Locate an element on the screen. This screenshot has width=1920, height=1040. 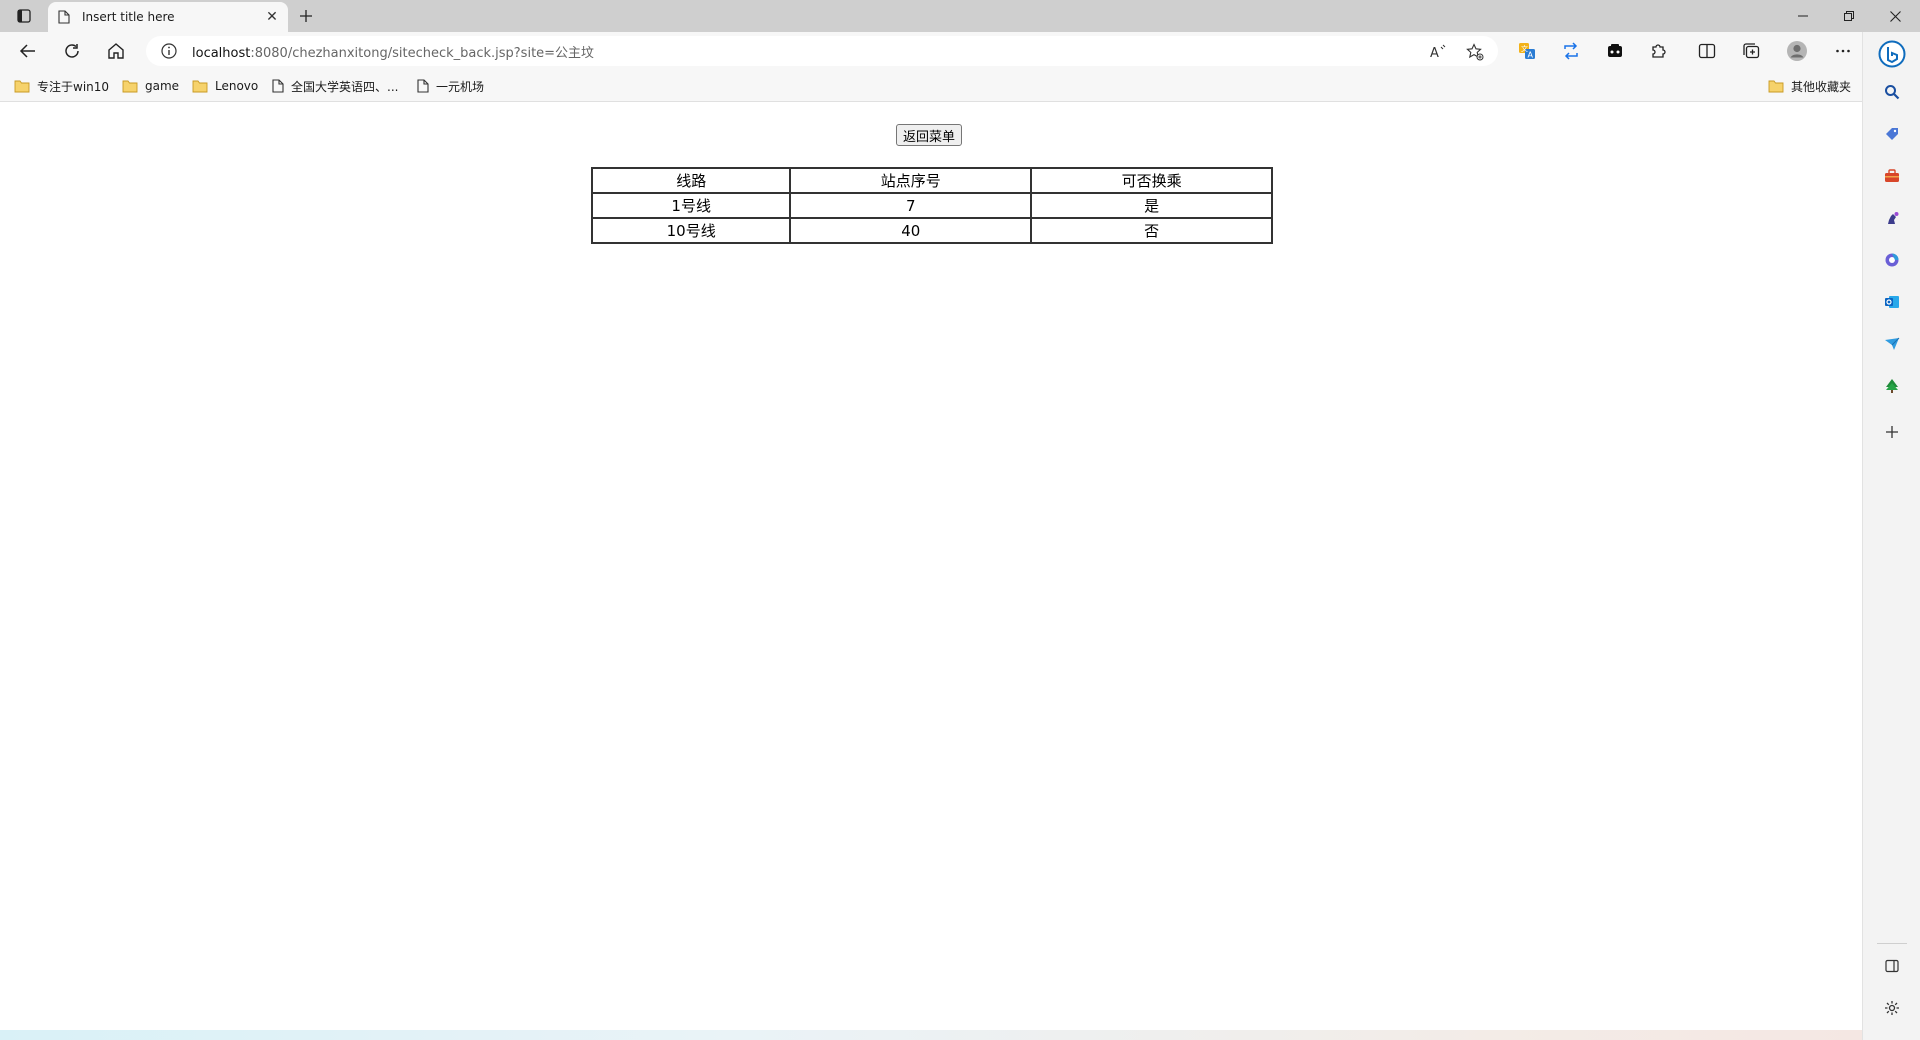
svg-text: A is located at coordinates (1434, 53).